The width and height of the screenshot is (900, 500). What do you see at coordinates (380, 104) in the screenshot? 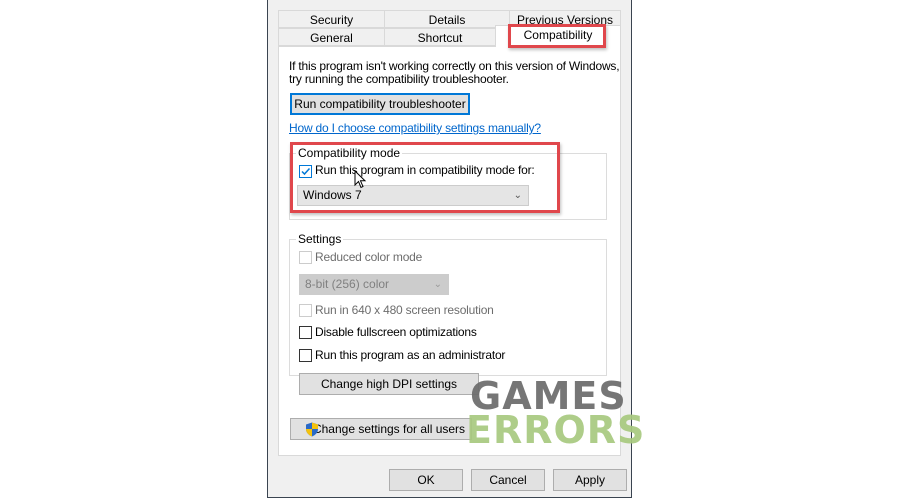
I see `run-troubleshooter-button: Run compatibility troubleshooter` at bounding box center [380, 104].